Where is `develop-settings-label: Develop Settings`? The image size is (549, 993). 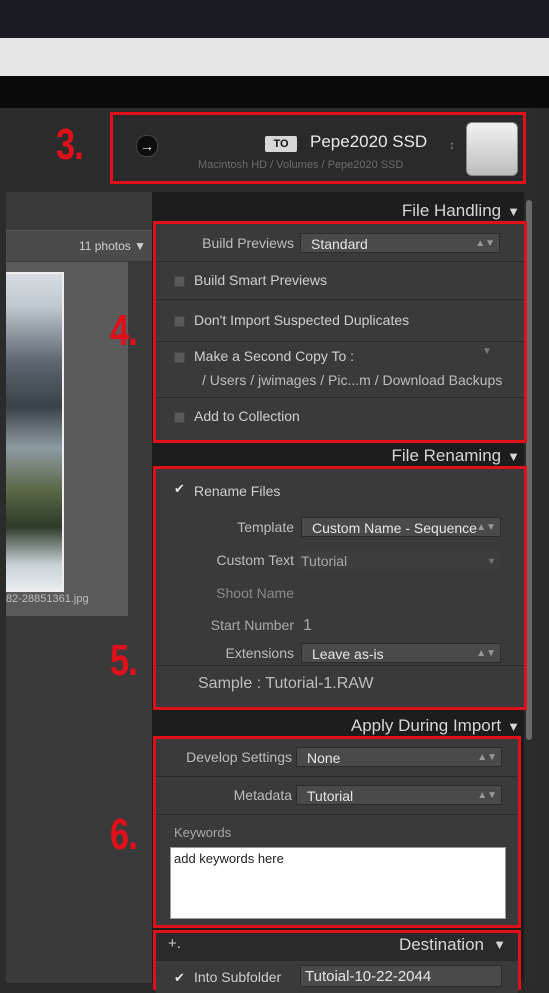 develop-settings-label: Develop Settings is located at coordinates (239, 757).